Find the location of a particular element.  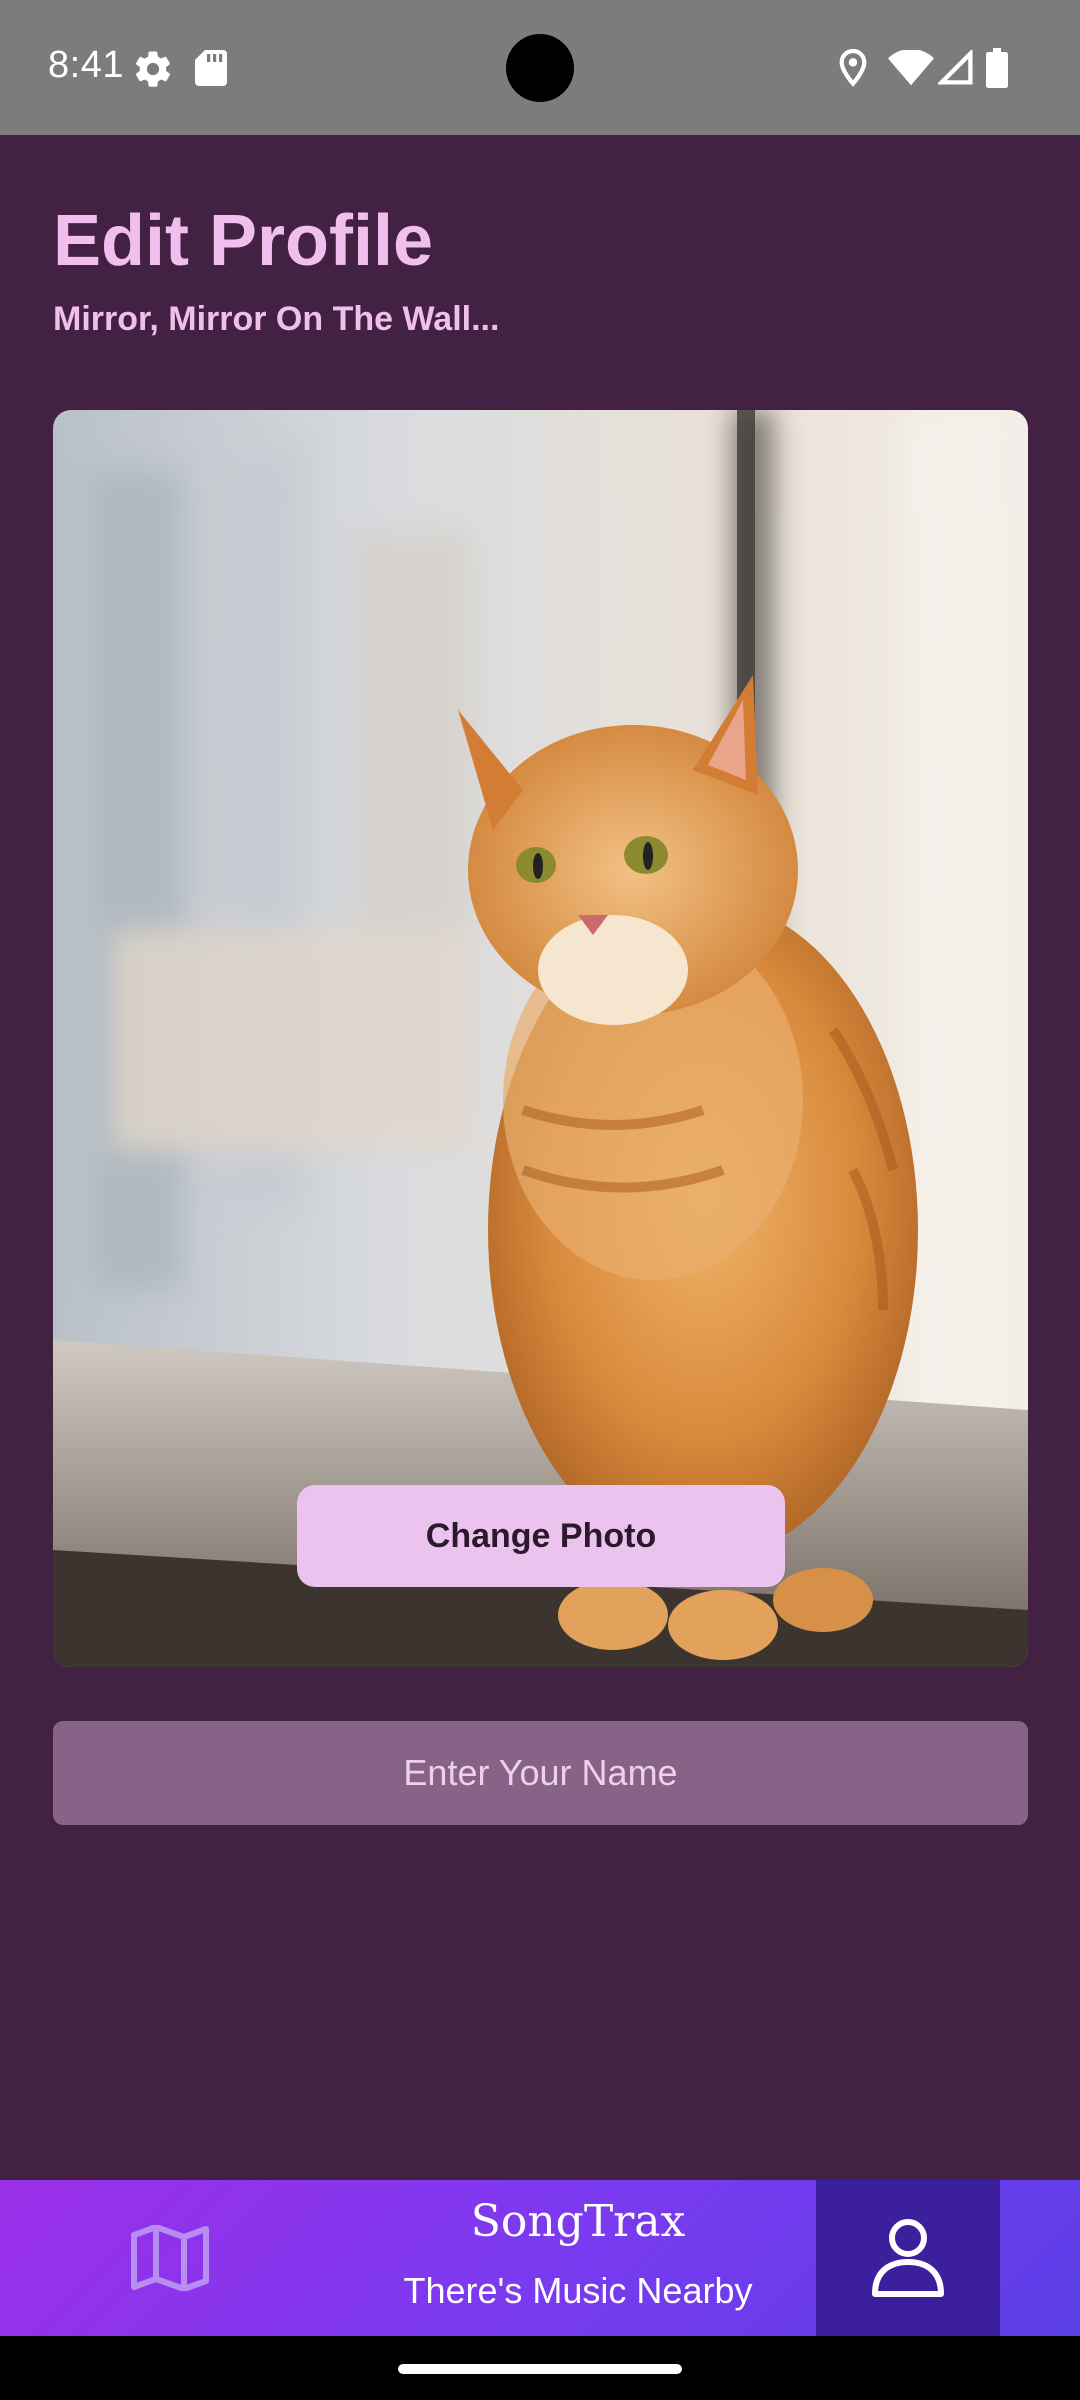

home-indicator is located at coordinates (540, 2369).